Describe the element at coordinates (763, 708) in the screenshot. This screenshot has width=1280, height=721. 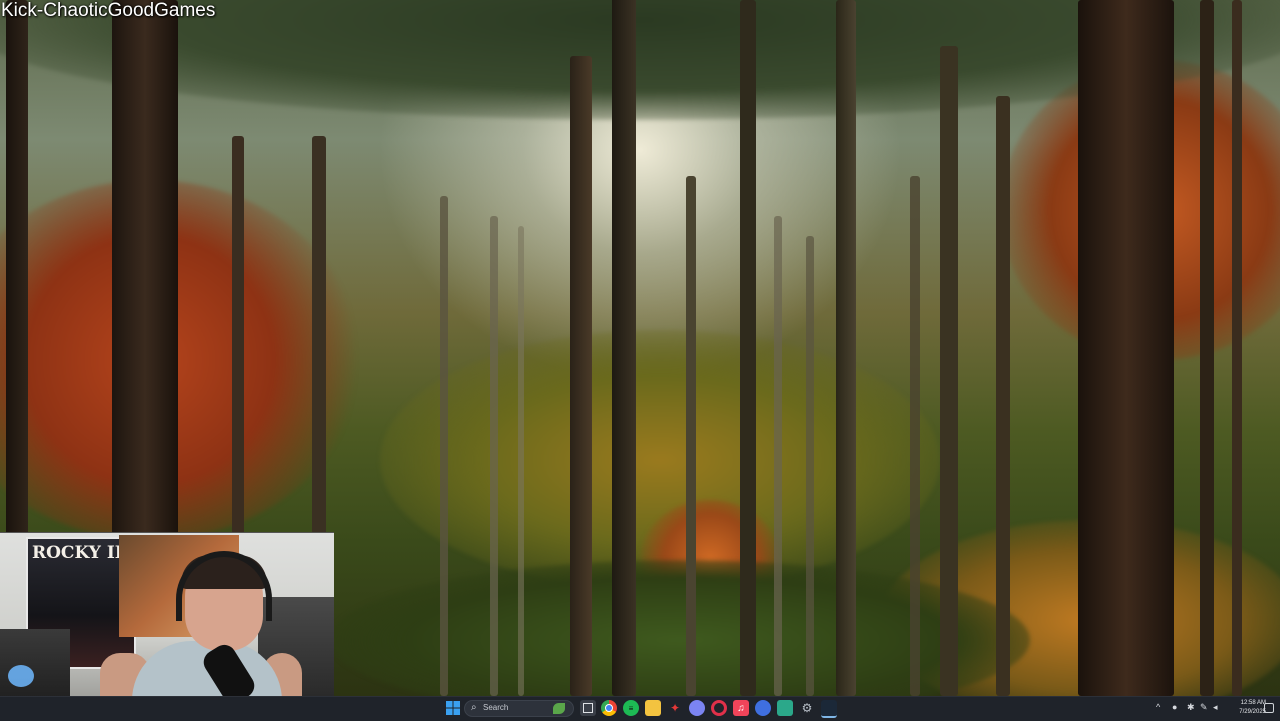
I see `media-app-icon` at that location.